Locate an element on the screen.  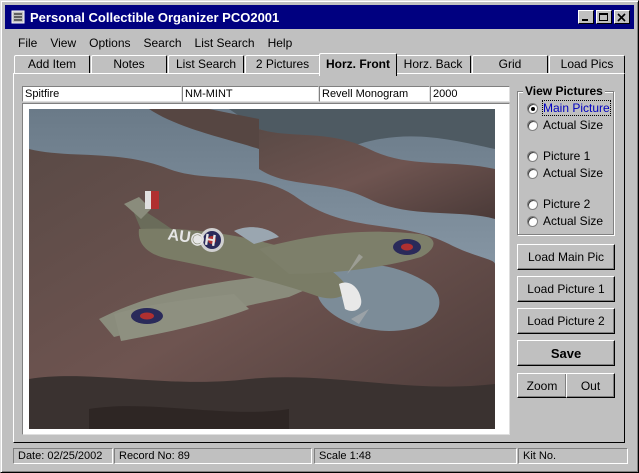
menu-search: Search is located at coordinates (162, 44).